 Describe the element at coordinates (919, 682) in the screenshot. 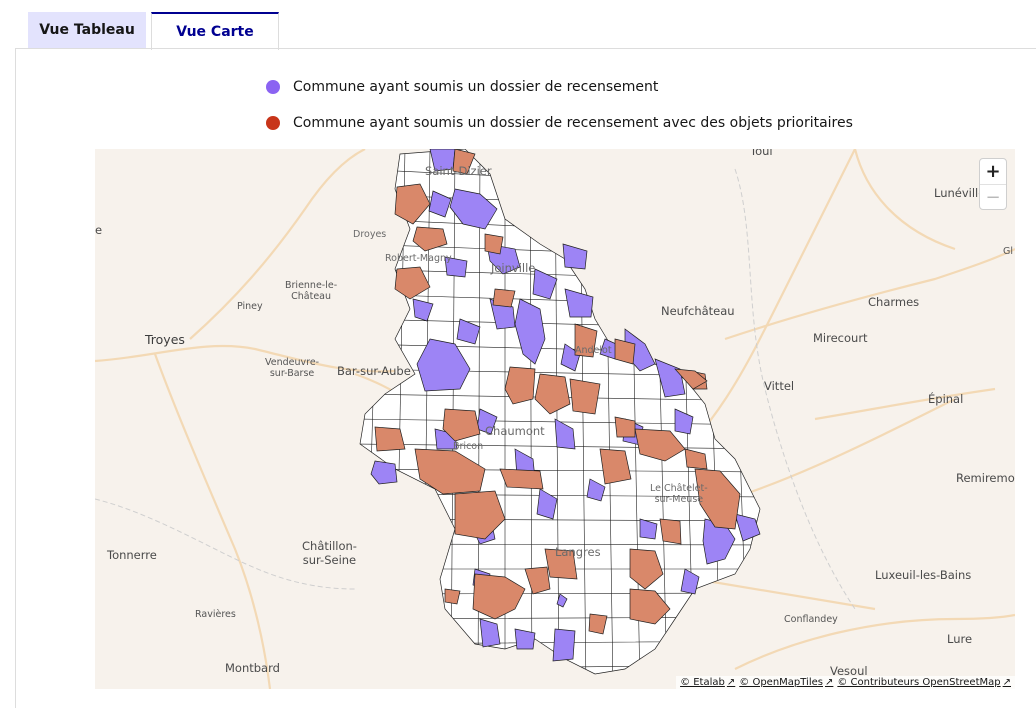

I see `attribution-osm-label: © Contributeurs OpenStreetMap` at that location.